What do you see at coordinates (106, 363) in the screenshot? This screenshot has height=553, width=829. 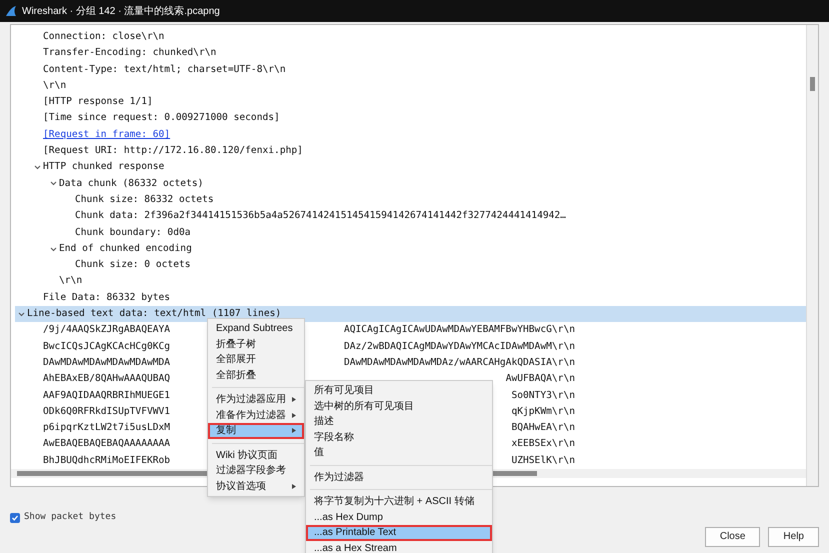 I see `tree-item-text: DAwMDAwMDAwMDAwMDAwMDA` at bounding box center [106, 363].